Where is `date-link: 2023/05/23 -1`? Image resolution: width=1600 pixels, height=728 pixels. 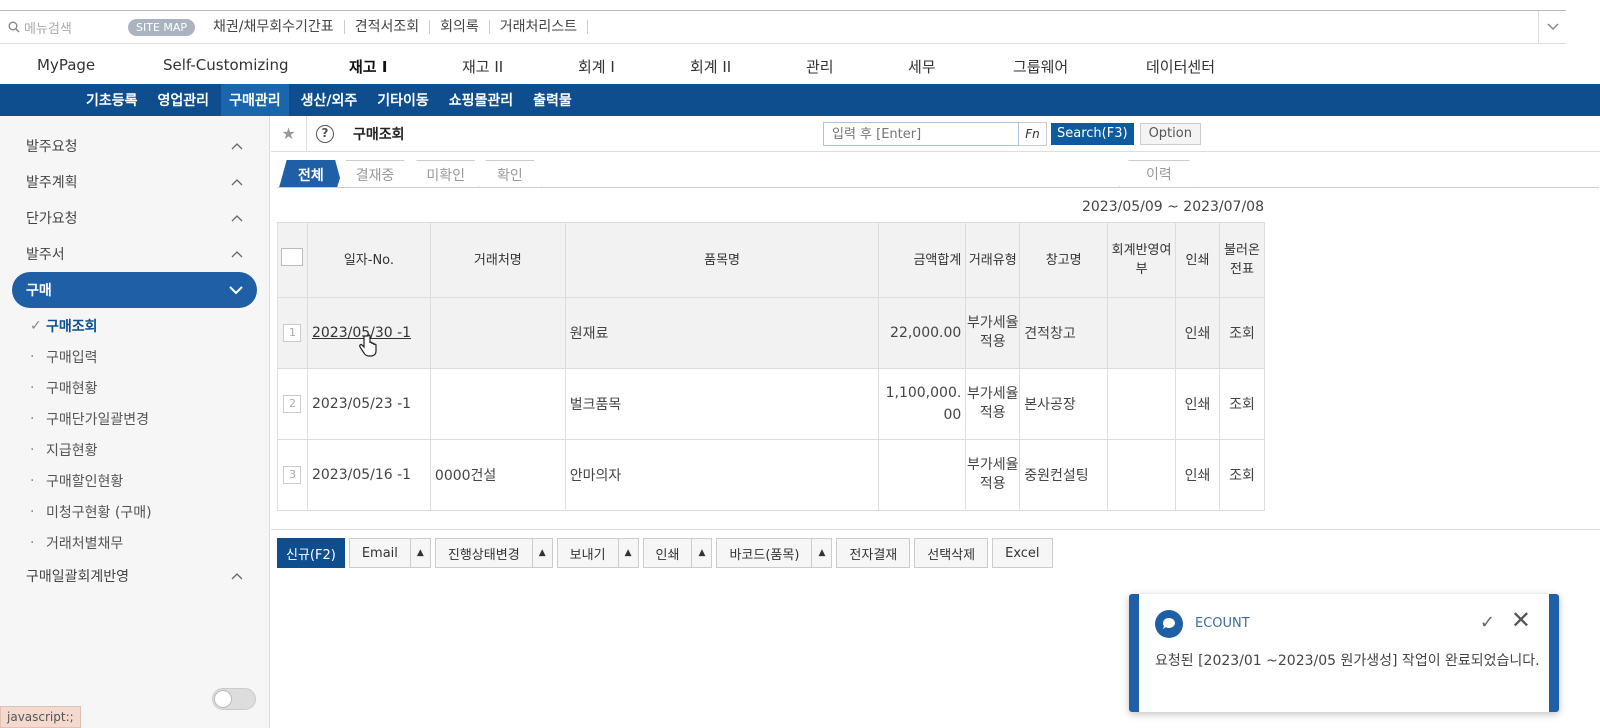
date-link: 2023/05/23 -1 is located at coordinates (368, 404).